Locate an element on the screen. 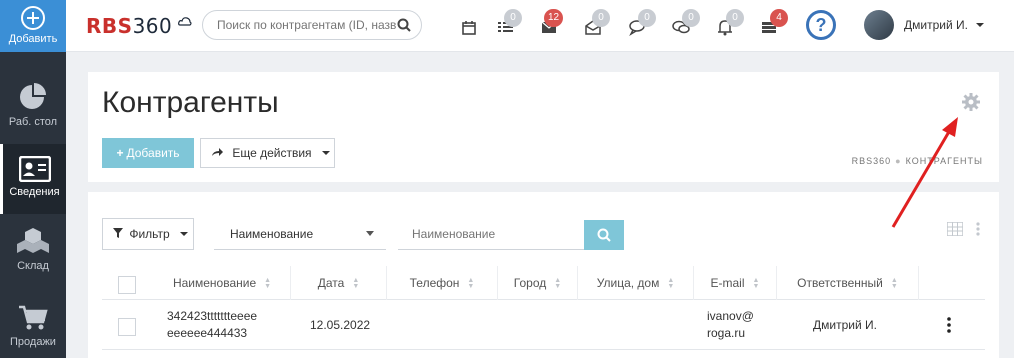  column-label: Телефон is located at coordinates (434, 283).